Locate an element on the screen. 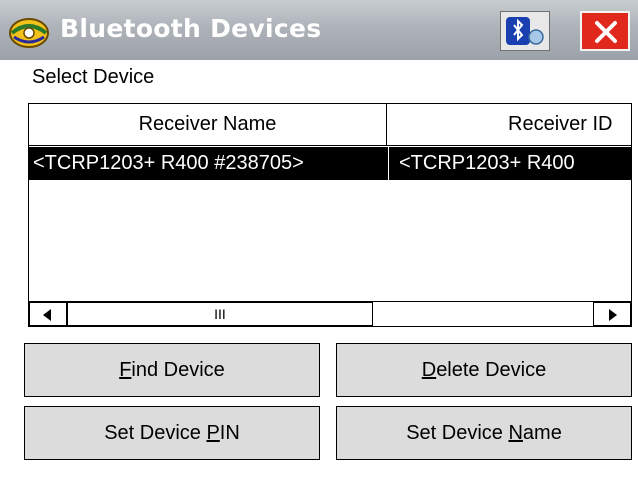  find-device-label-post: ind Device is located at coordinates (178, 370).